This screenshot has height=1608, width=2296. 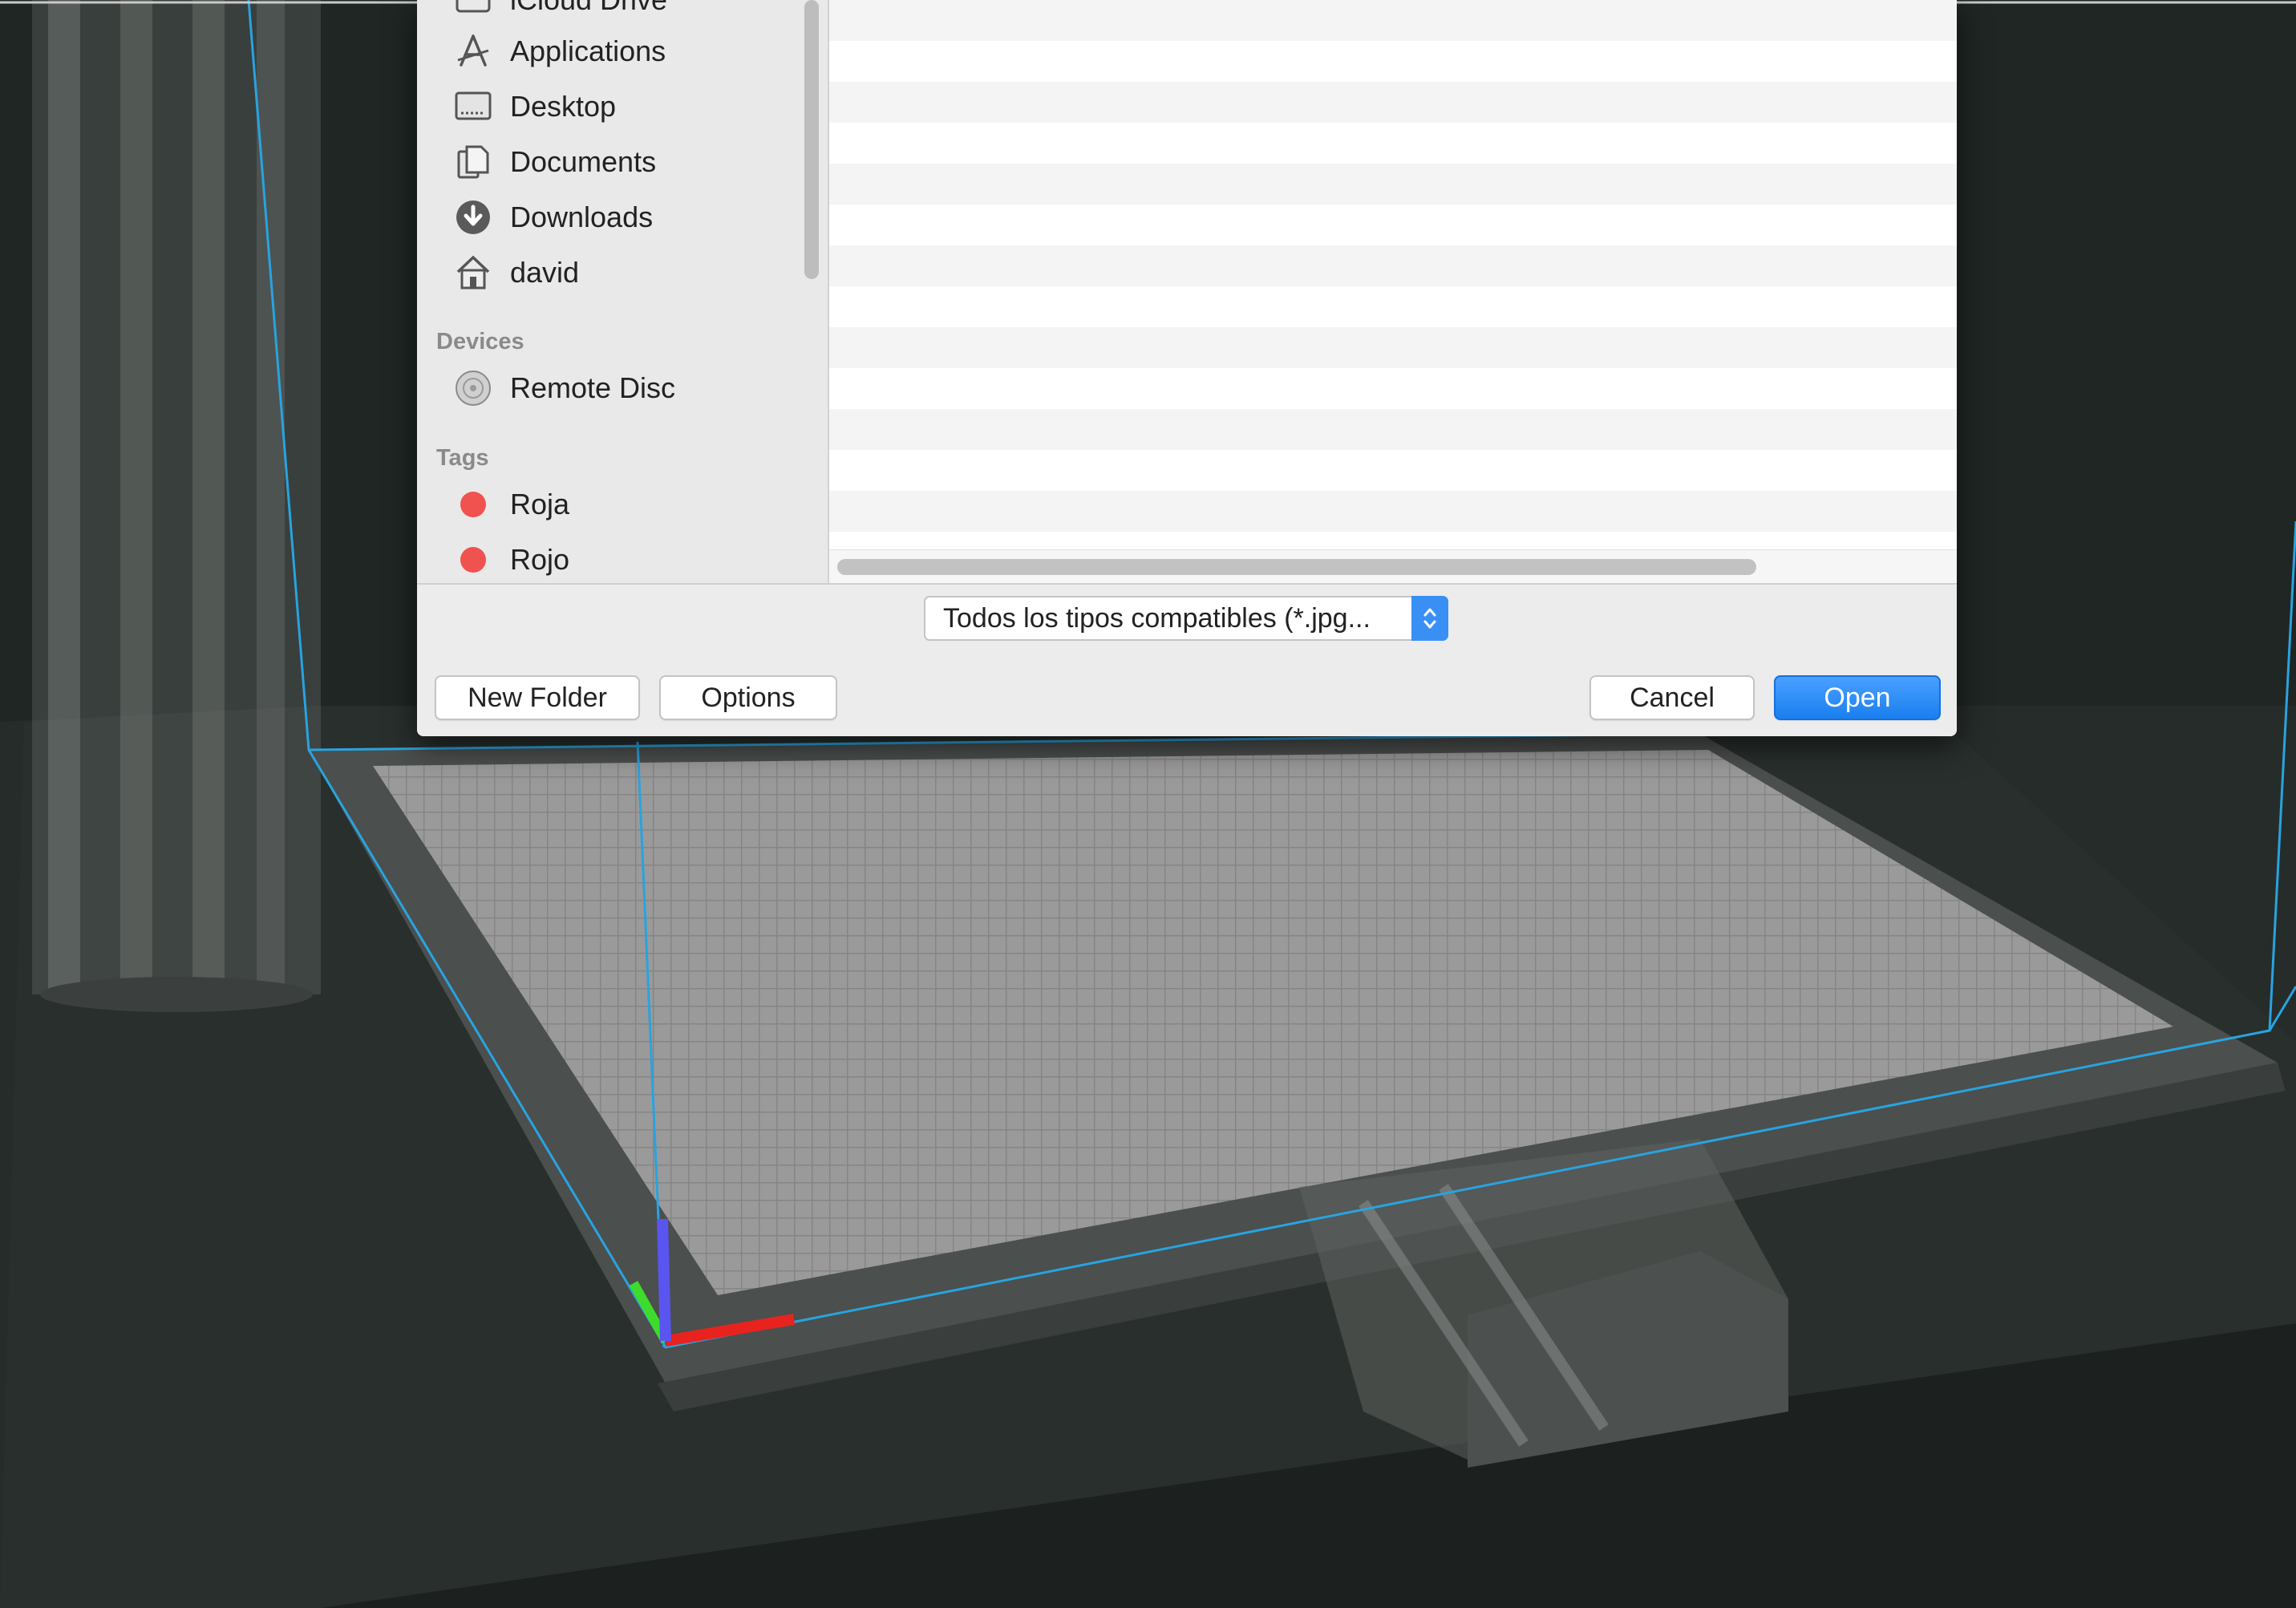 I want to click on sidebar-item-applications: Applications, so click(x=560, y=51).